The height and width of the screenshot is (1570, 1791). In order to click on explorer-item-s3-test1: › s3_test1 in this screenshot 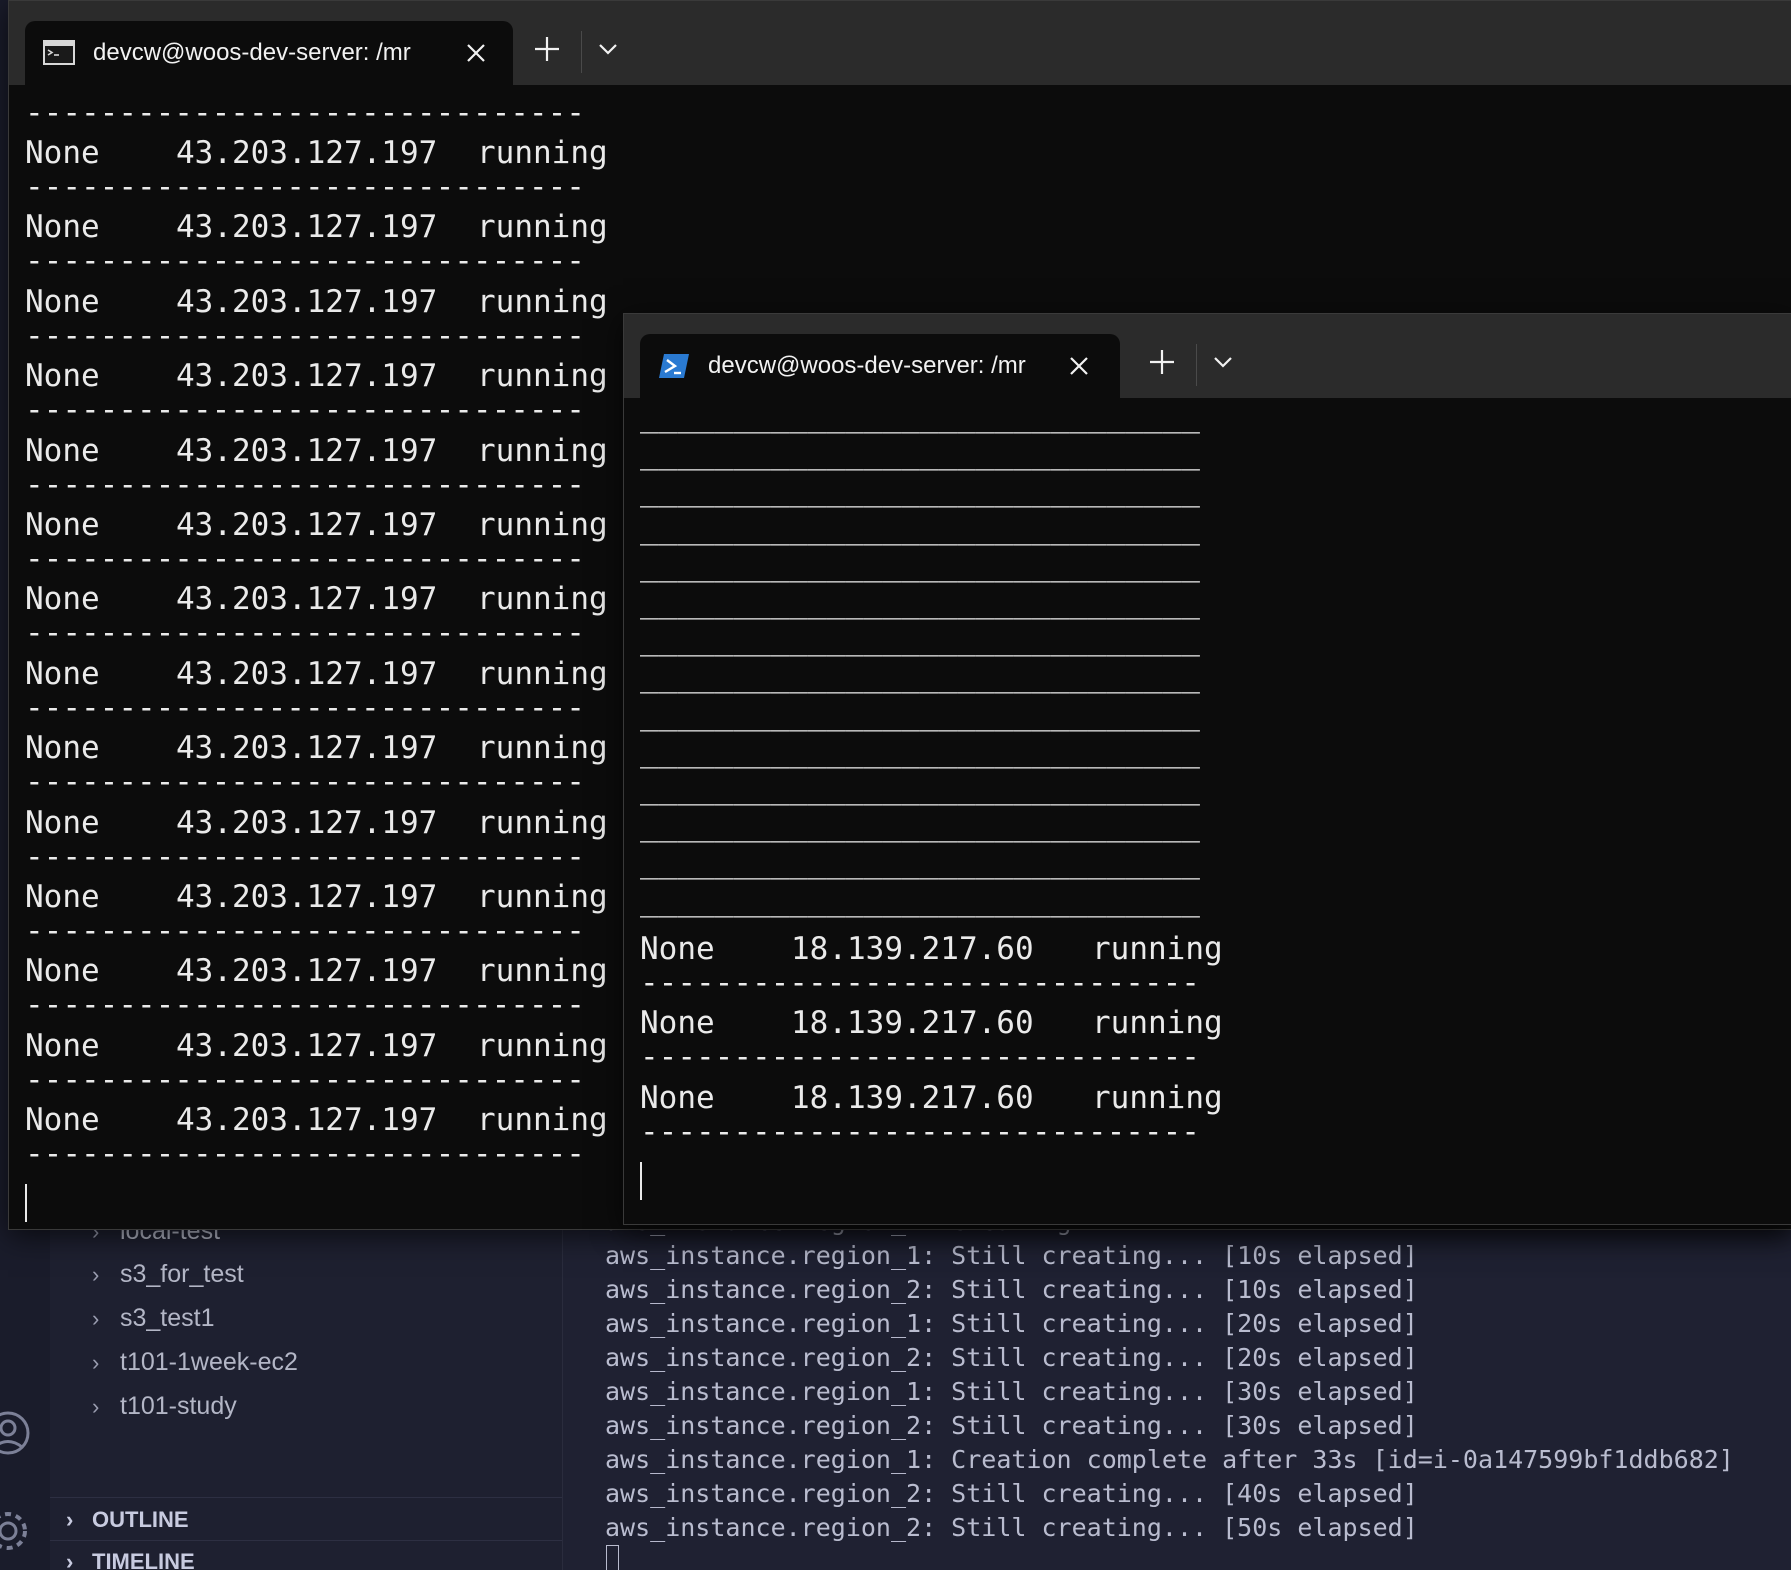, I will do `click(153, 1318)`.